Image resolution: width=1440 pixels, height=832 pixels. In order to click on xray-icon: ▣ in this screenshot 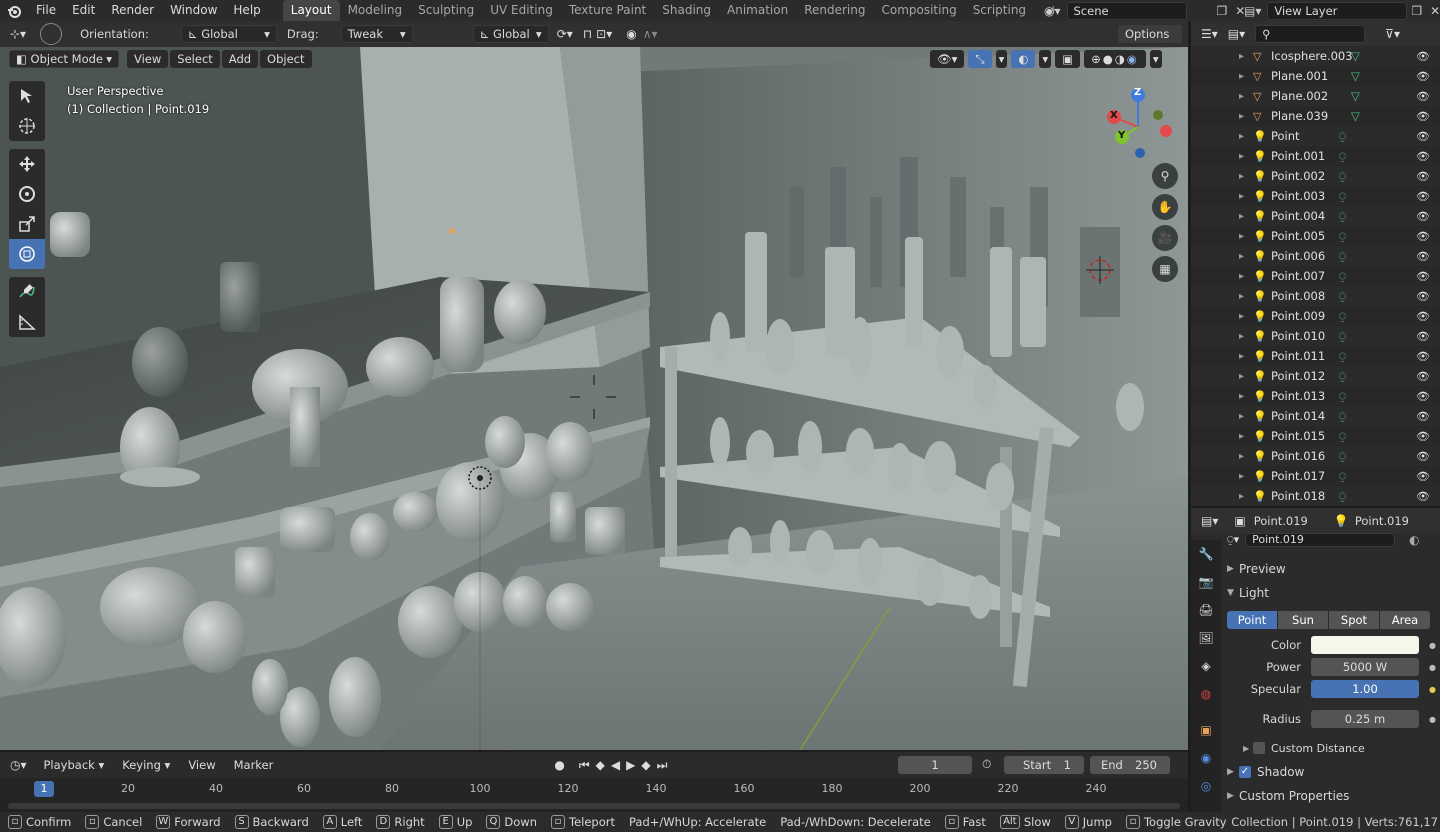, I will do `click(1068, 59)`.